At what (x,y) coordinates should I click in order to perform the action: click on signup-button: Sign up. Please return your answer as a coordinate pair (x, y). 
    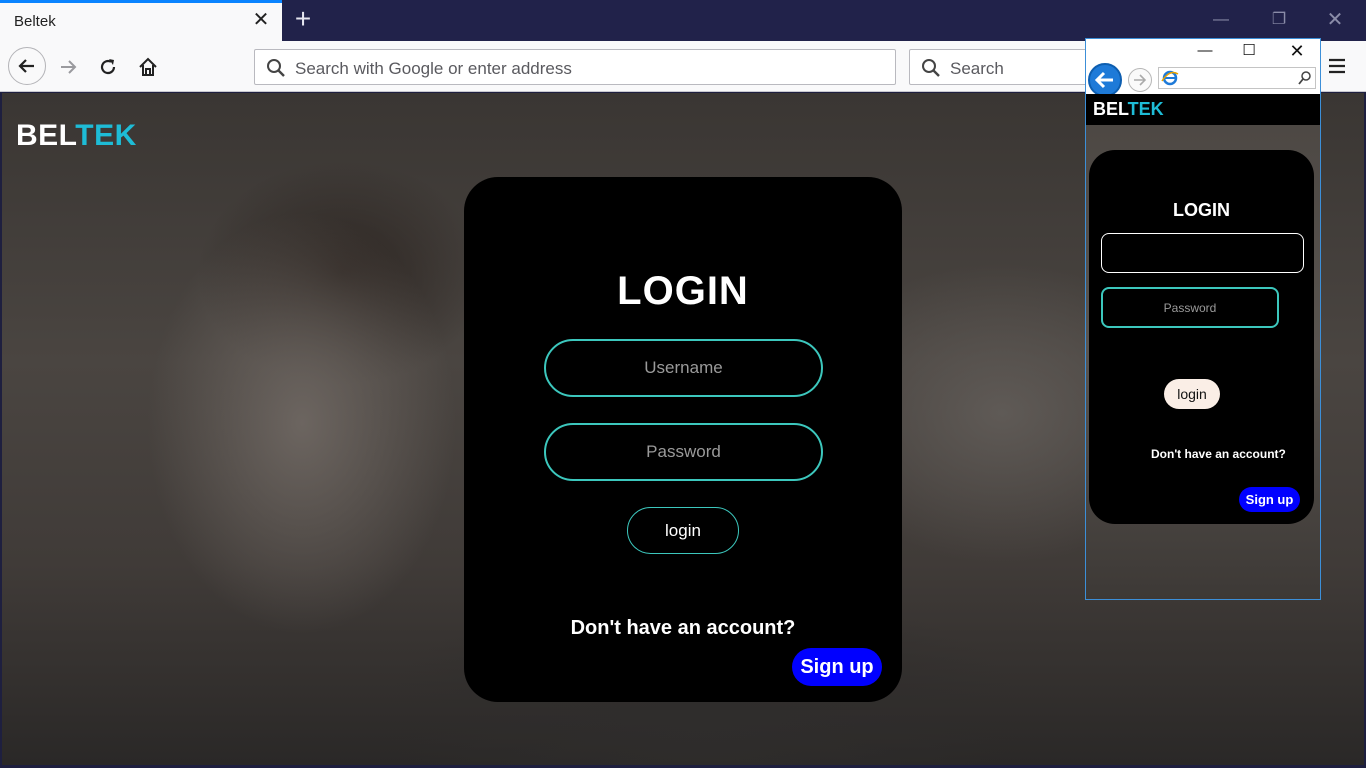
    Looking at the image, I should click on (837, 667).